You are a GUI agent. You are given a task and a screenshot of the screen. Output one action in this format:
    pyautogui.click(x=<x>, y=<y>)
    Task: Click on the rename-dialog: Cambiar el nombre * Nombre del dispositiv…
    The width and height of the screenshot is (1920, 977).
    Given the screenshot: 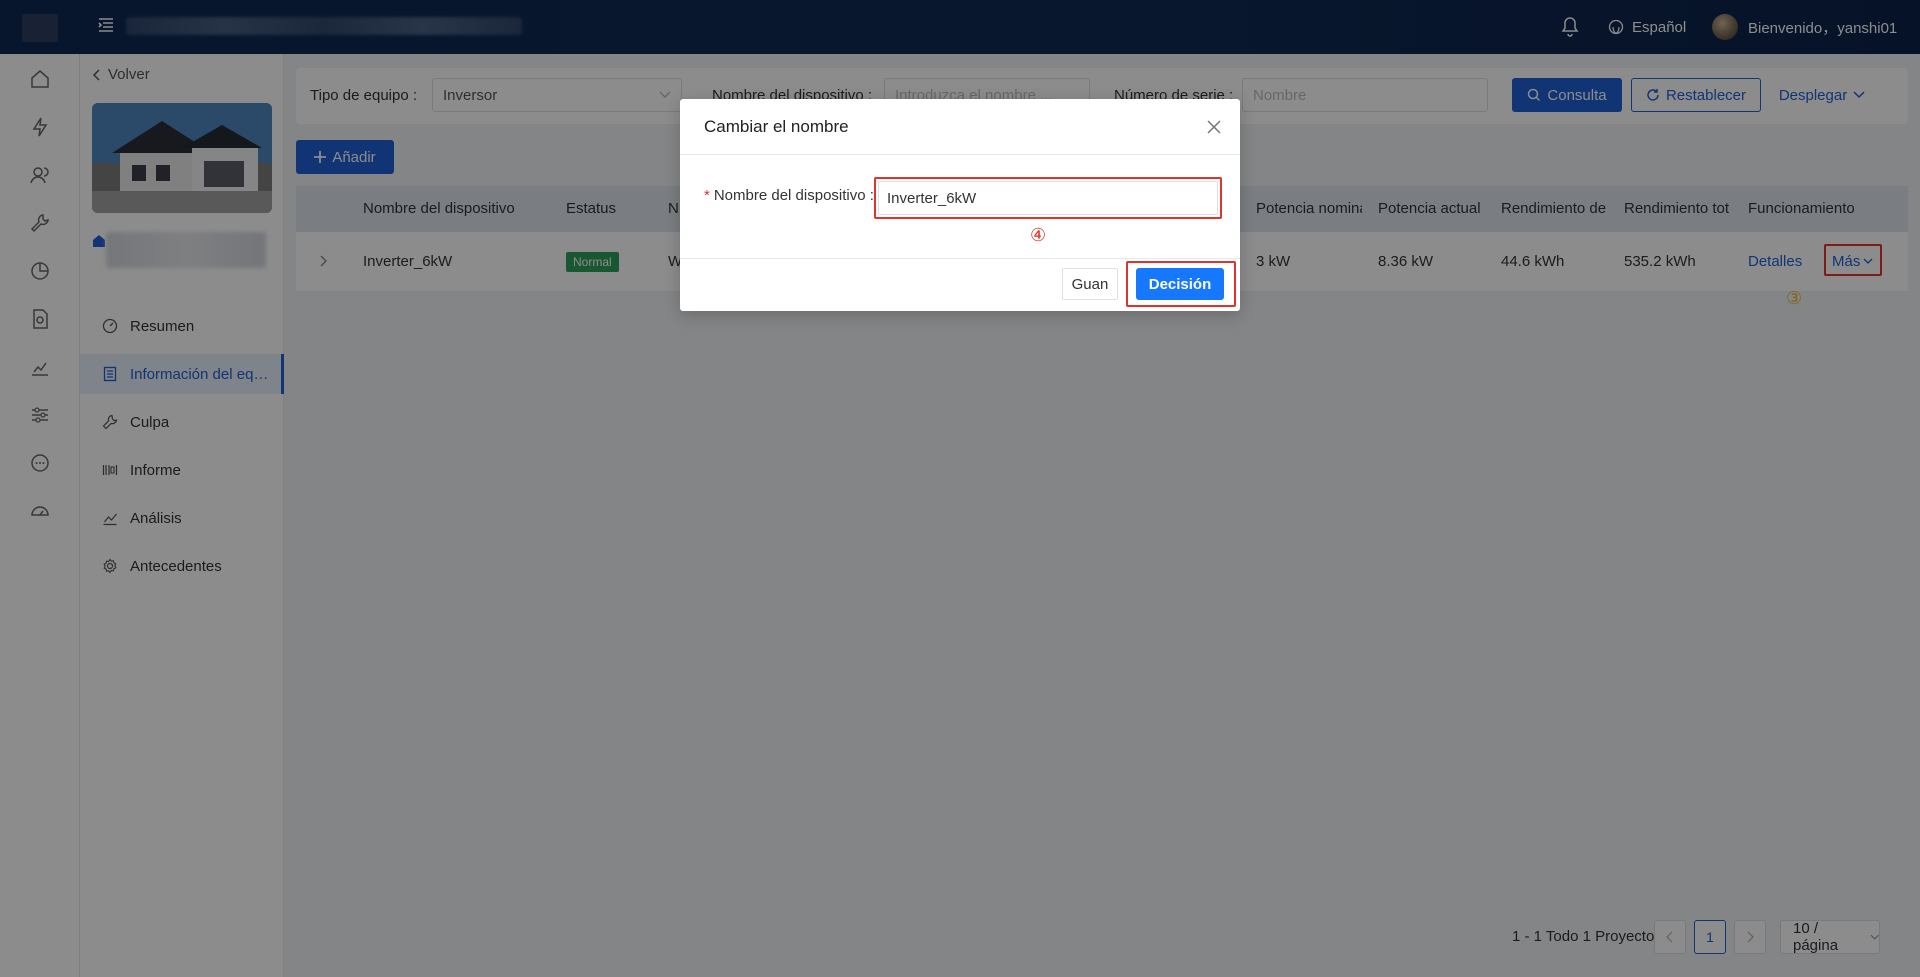 What is the action you would take?
    pyautogui.click(x=960, y=205)
    